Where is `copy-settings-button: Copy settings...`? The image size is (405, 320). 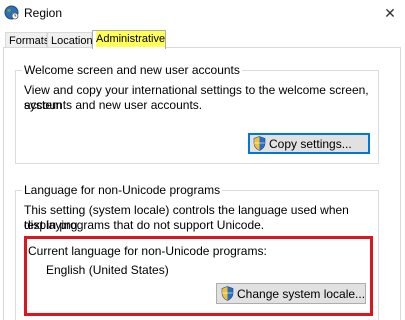 copy-settings-button: Copy settings... is located at coordinates (309, 143).